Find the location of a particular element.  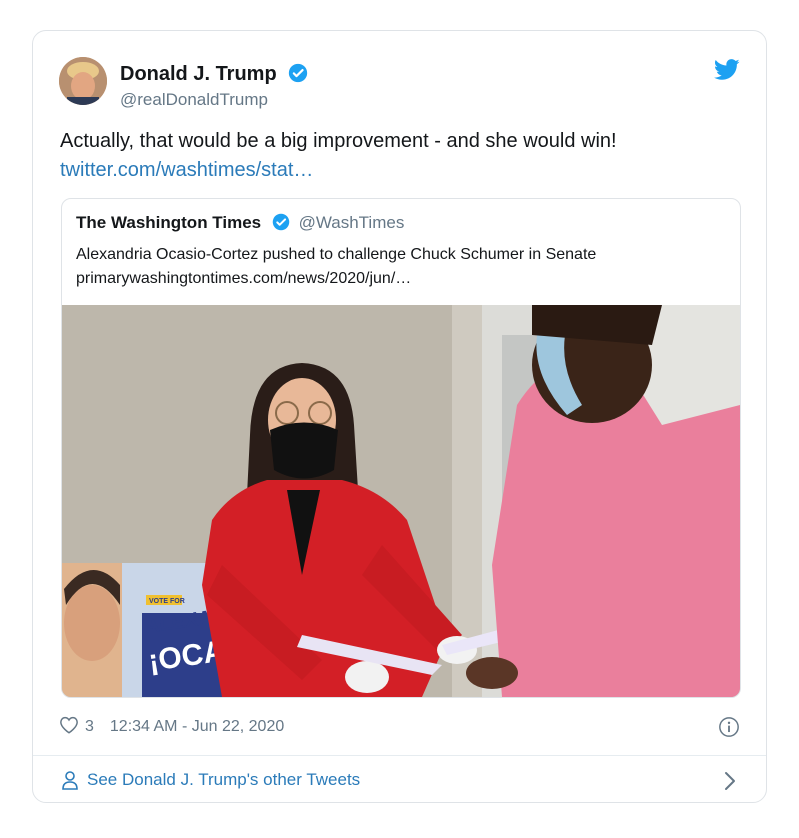

twitter-bird-icon is located at coordinates (726, 72).